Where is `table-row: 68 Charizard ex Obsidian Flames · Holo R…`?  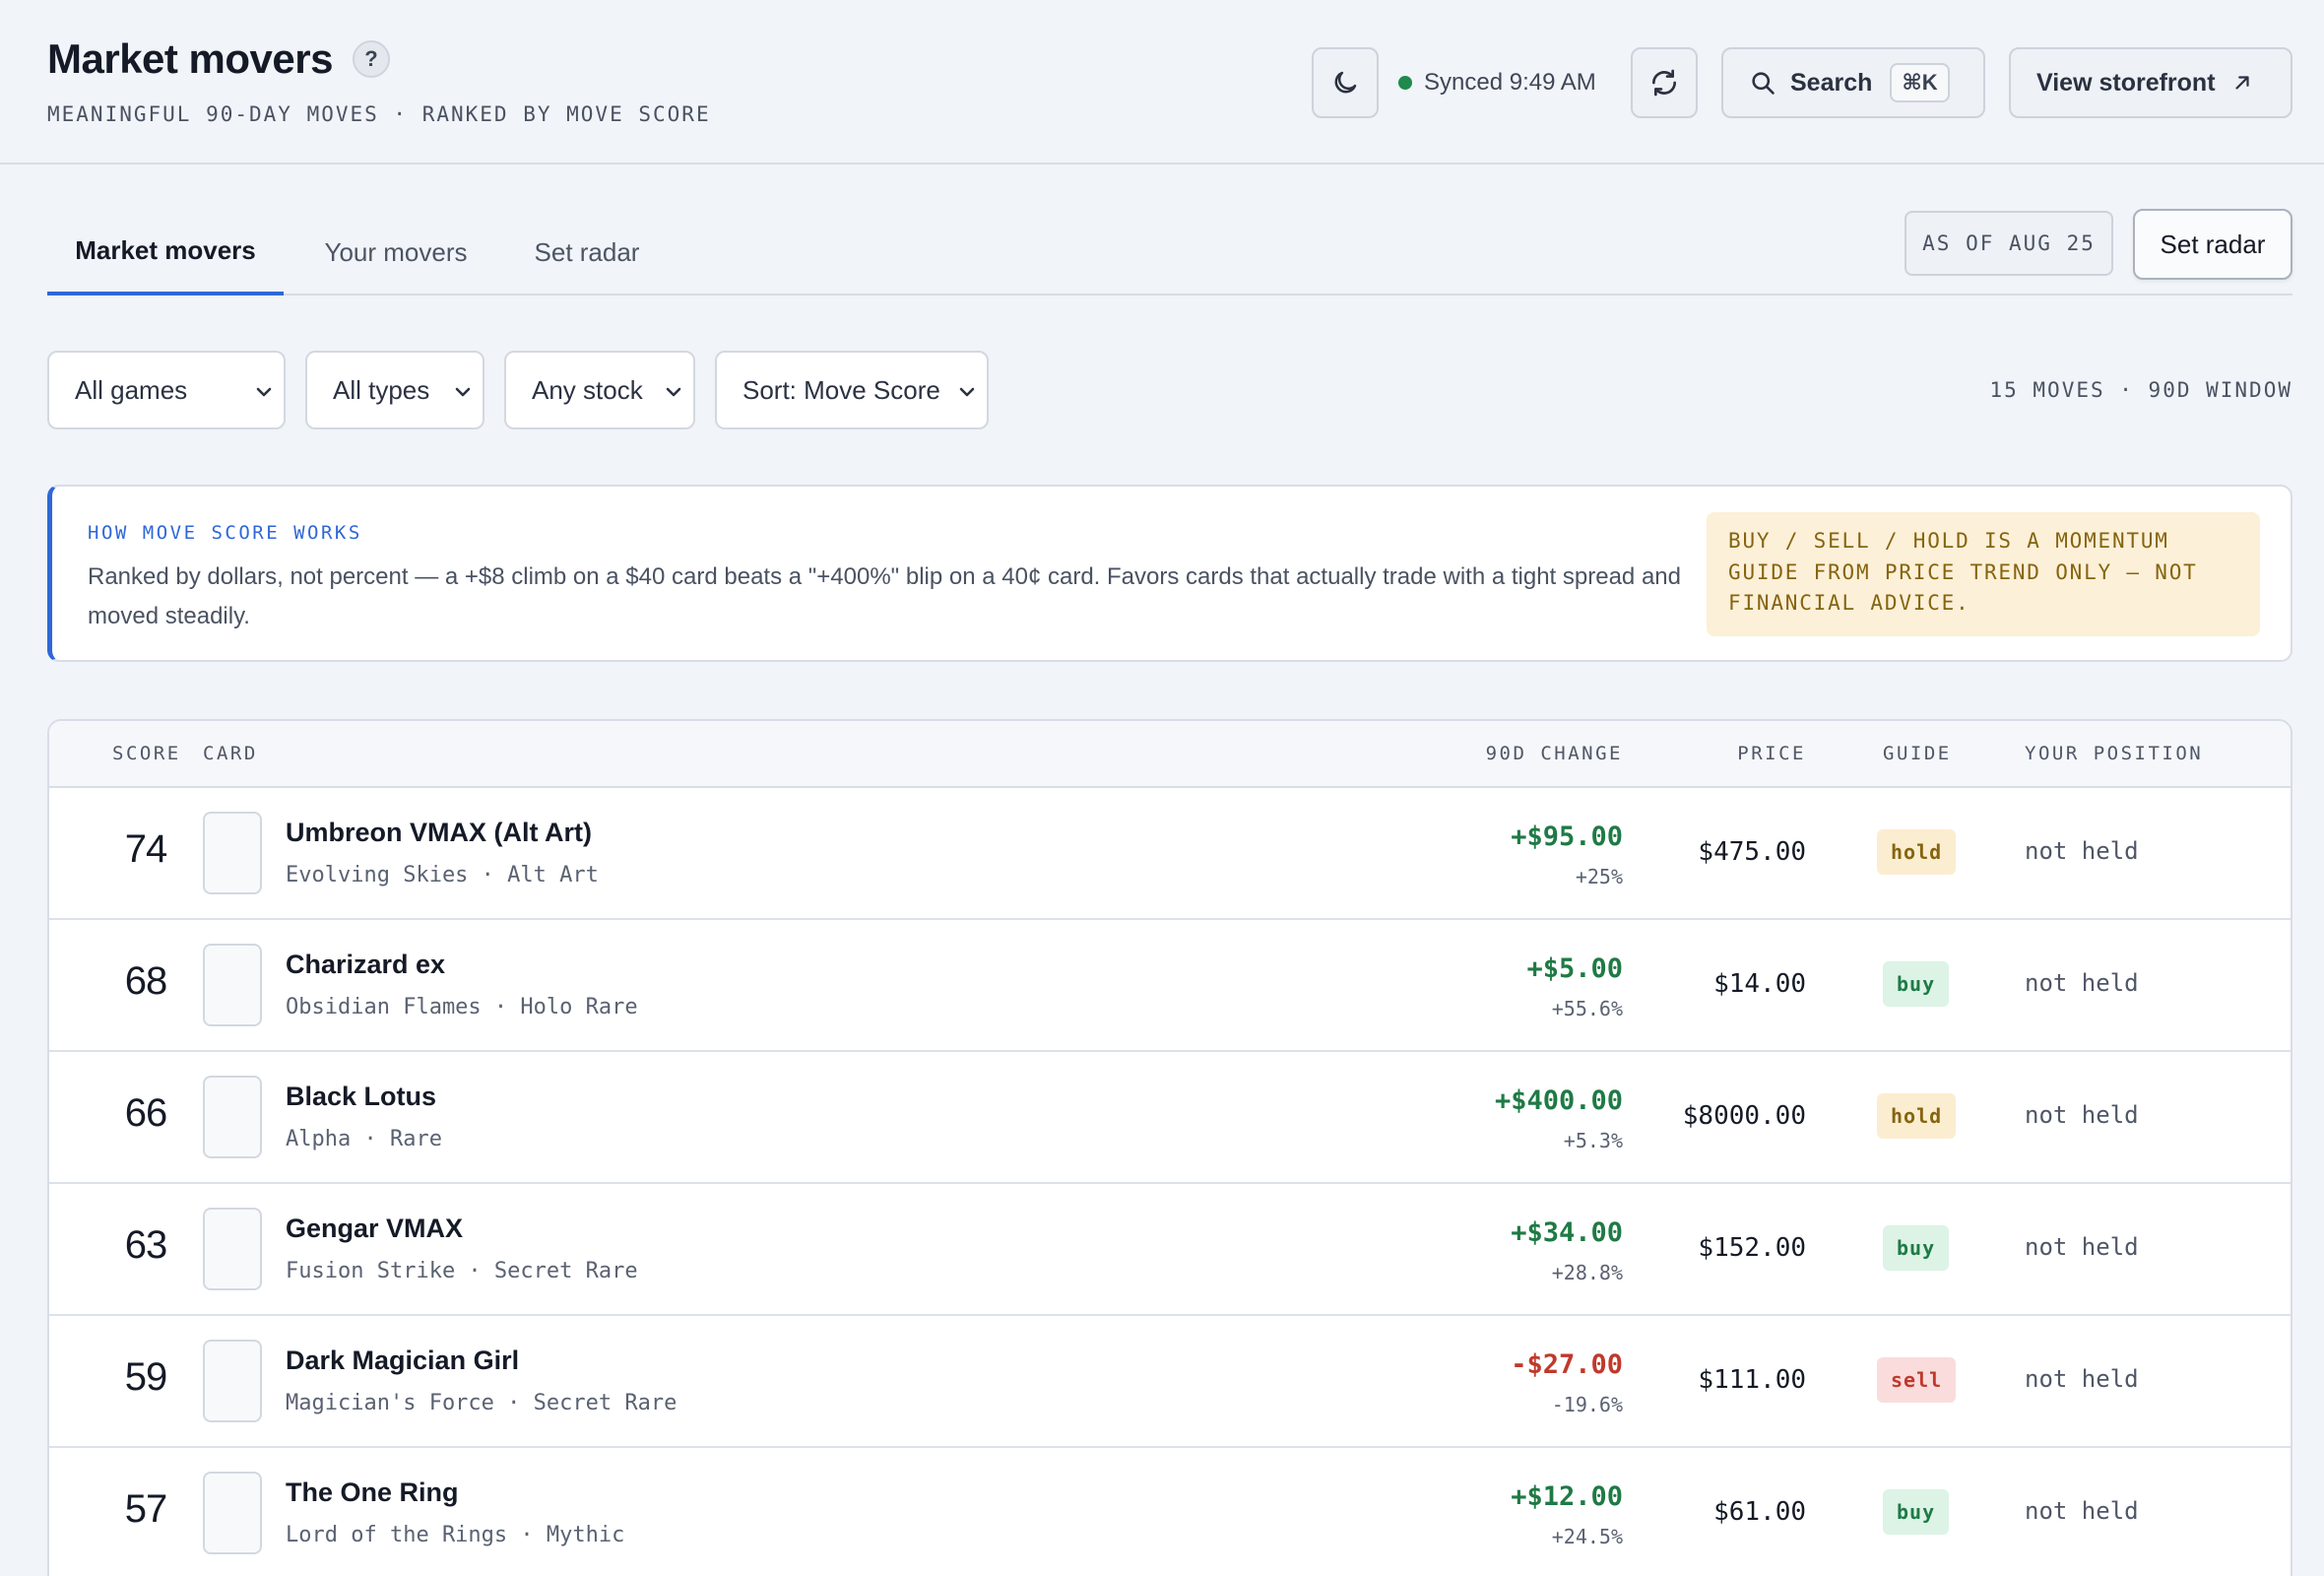 table-row: 68 Charizard ex Obsidian Flames · Holo R… is located at coordinates (1170, 986).